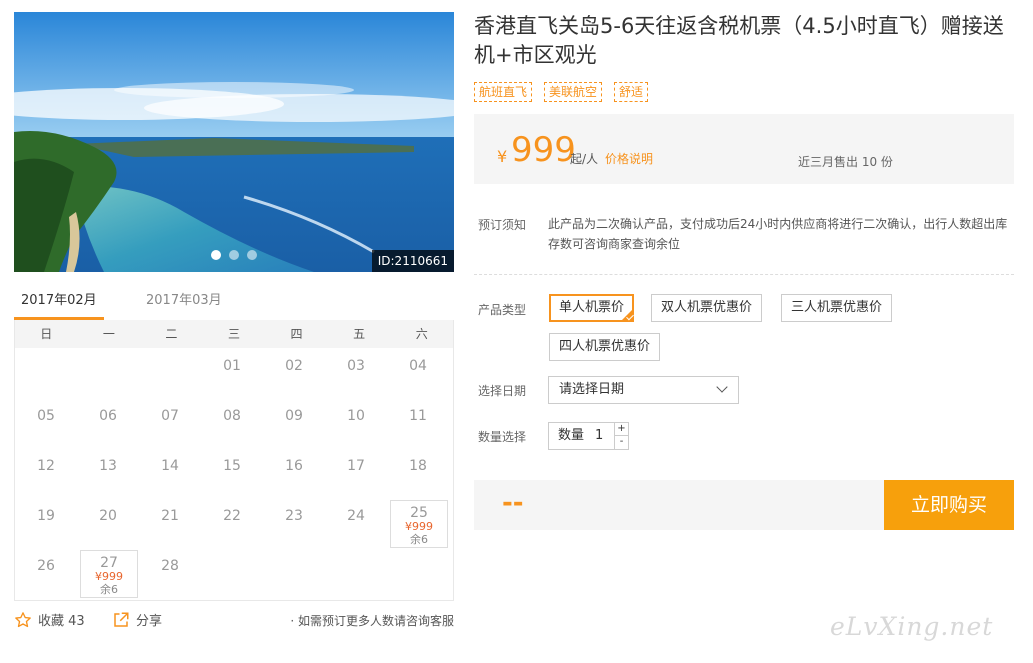  What do you see at coordinates (356, 366) in the screenshot?
I see `day-number: 03` at bounding box center [356, 366].